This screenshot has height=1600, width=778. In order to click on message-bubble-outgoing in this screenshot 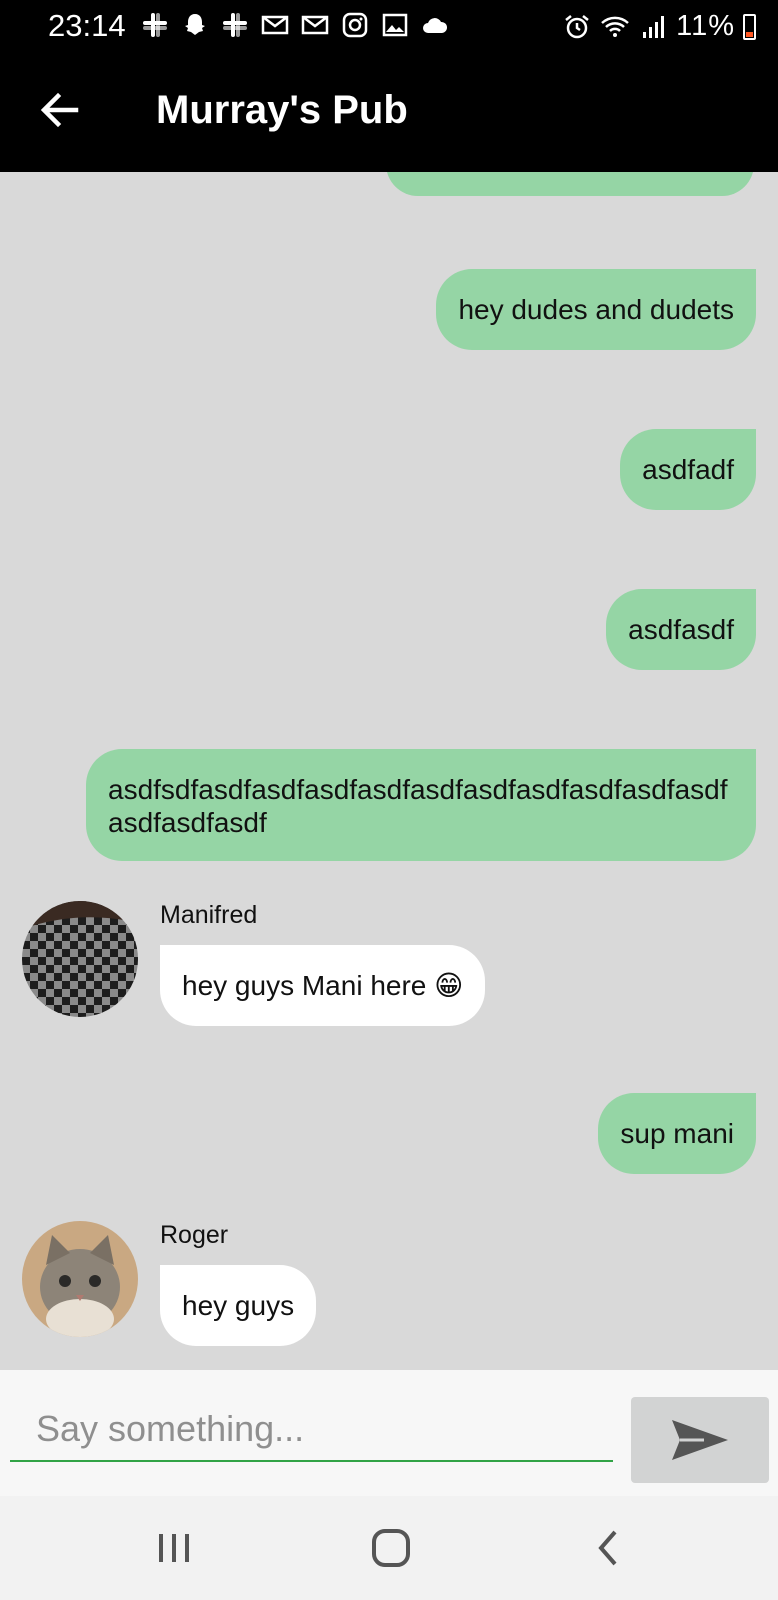, I will do `click(570, 184)`.